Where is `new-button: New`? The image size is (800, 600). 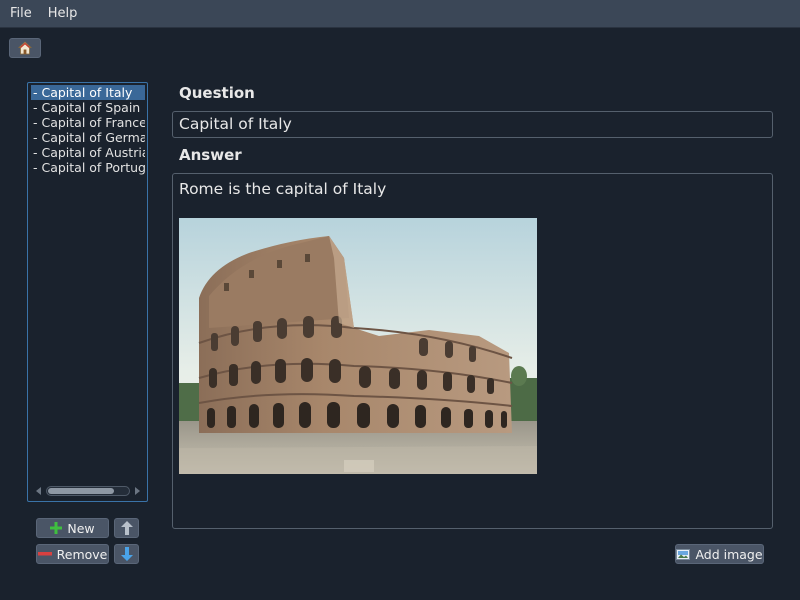 new-button: New is located at coordinates (72, 528).